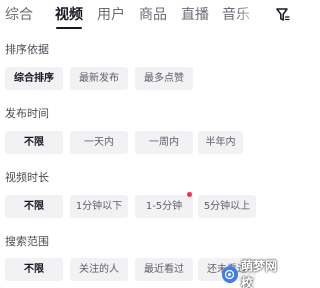  I want to click on tab-bar-fade, so click(249, 15).